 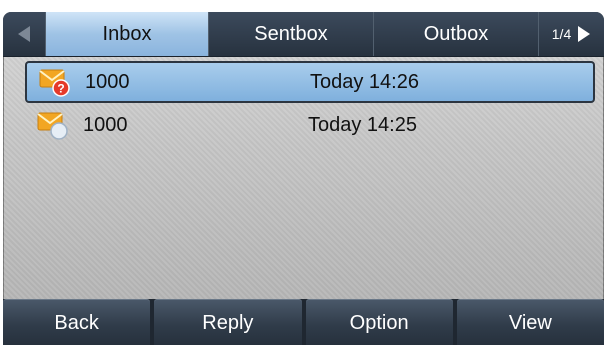 I want to click on reply-button: Reply, so click(x=228, y=322).